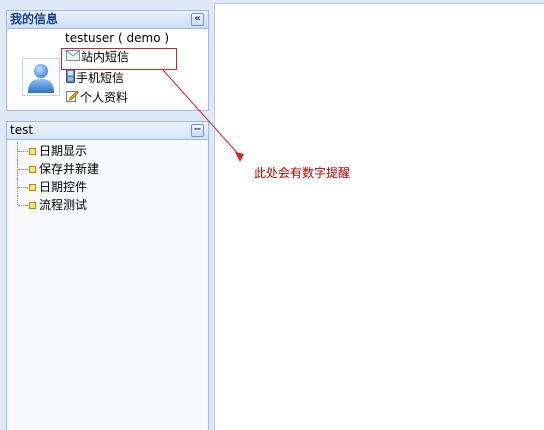  I want to click on avatar, so click(41, 77).